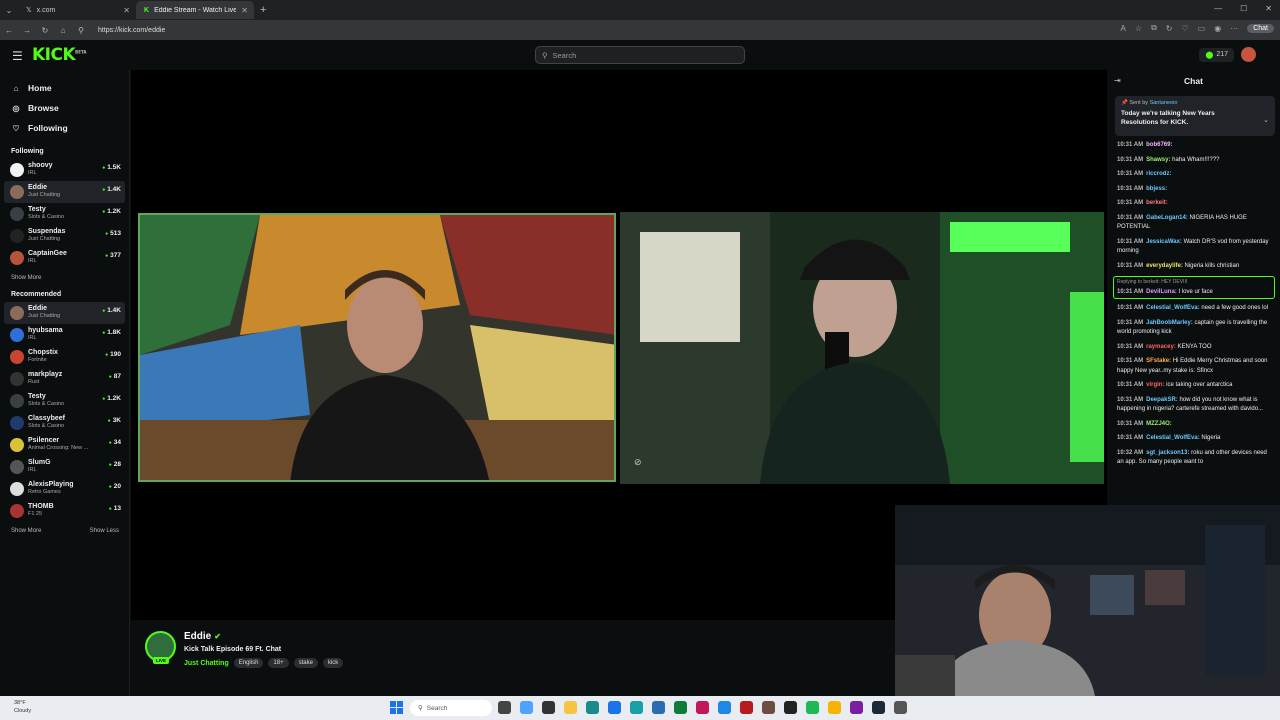 This screenshot has height=720, width=1280. I want to click on start-button, so click(396, 707).